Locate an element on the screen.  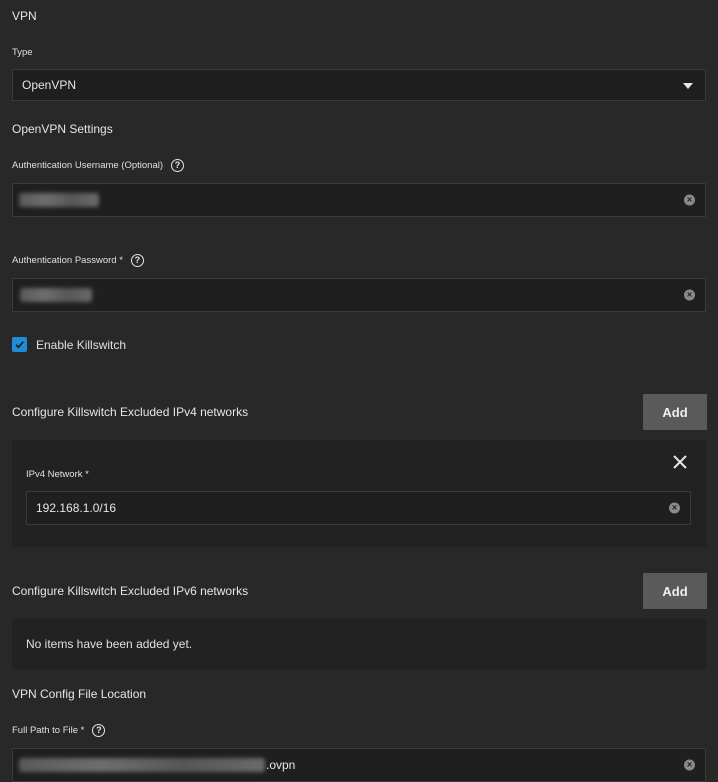
type-label: Type is located at coordinates (22, 52).